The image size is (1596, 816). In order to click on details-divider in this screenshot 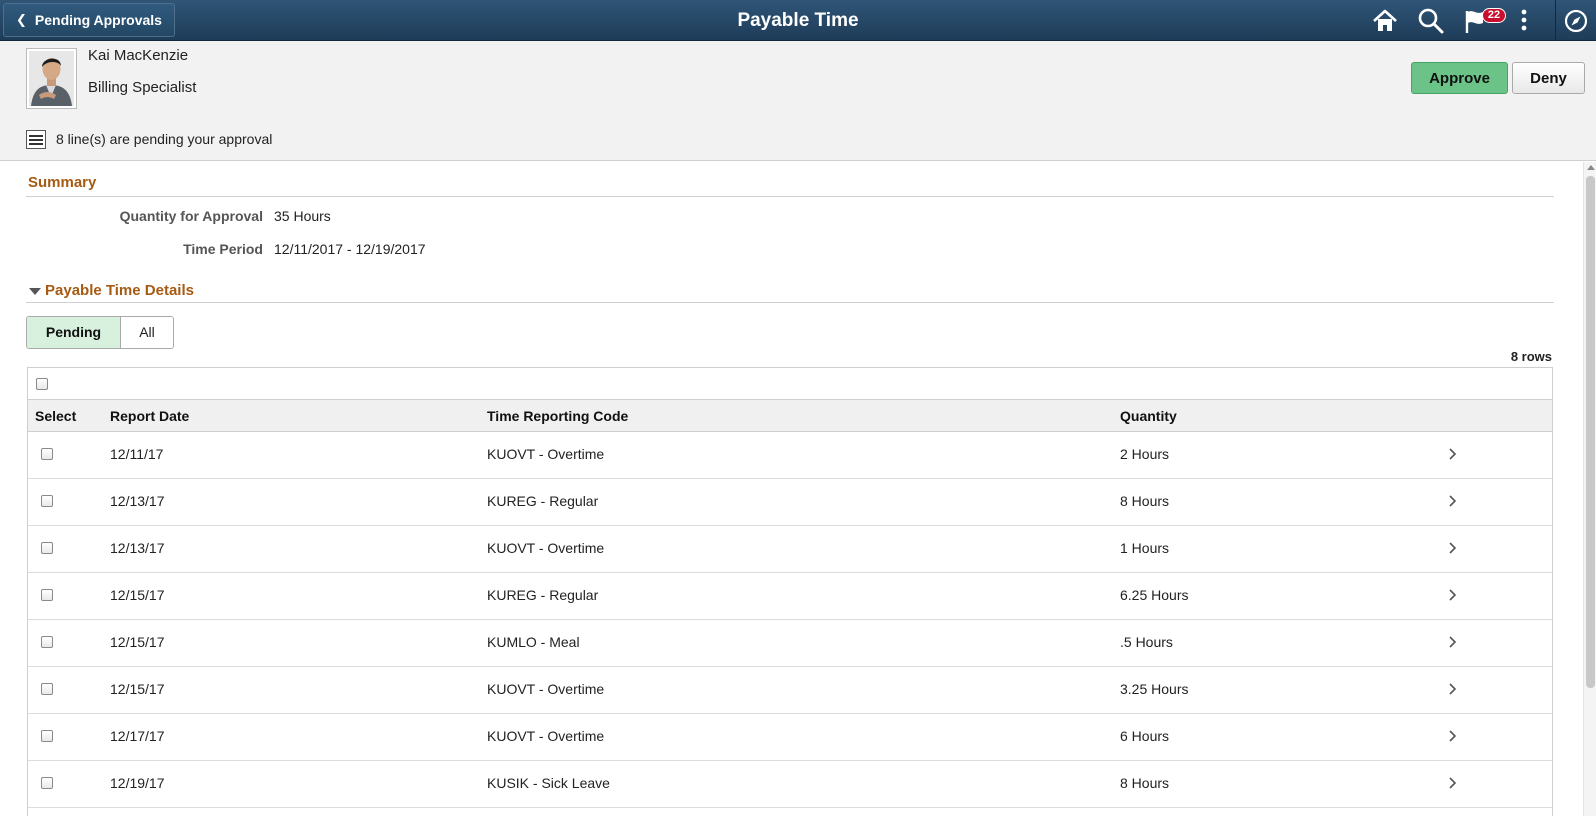, I will do `click(790, 302)`.